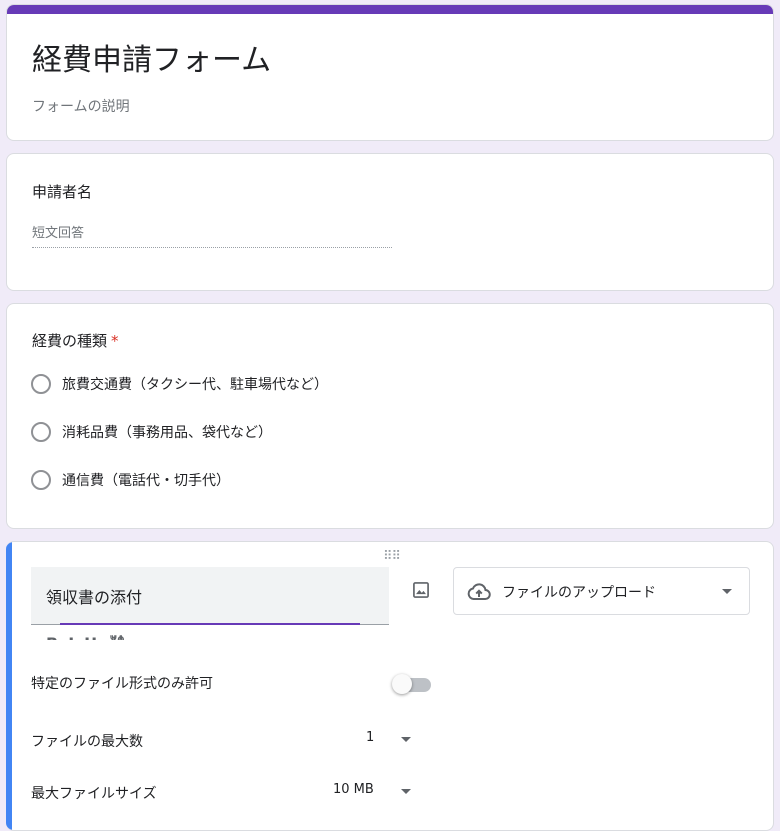  I want to click on question-title-text: 領収書の添付, so click(94, 597).